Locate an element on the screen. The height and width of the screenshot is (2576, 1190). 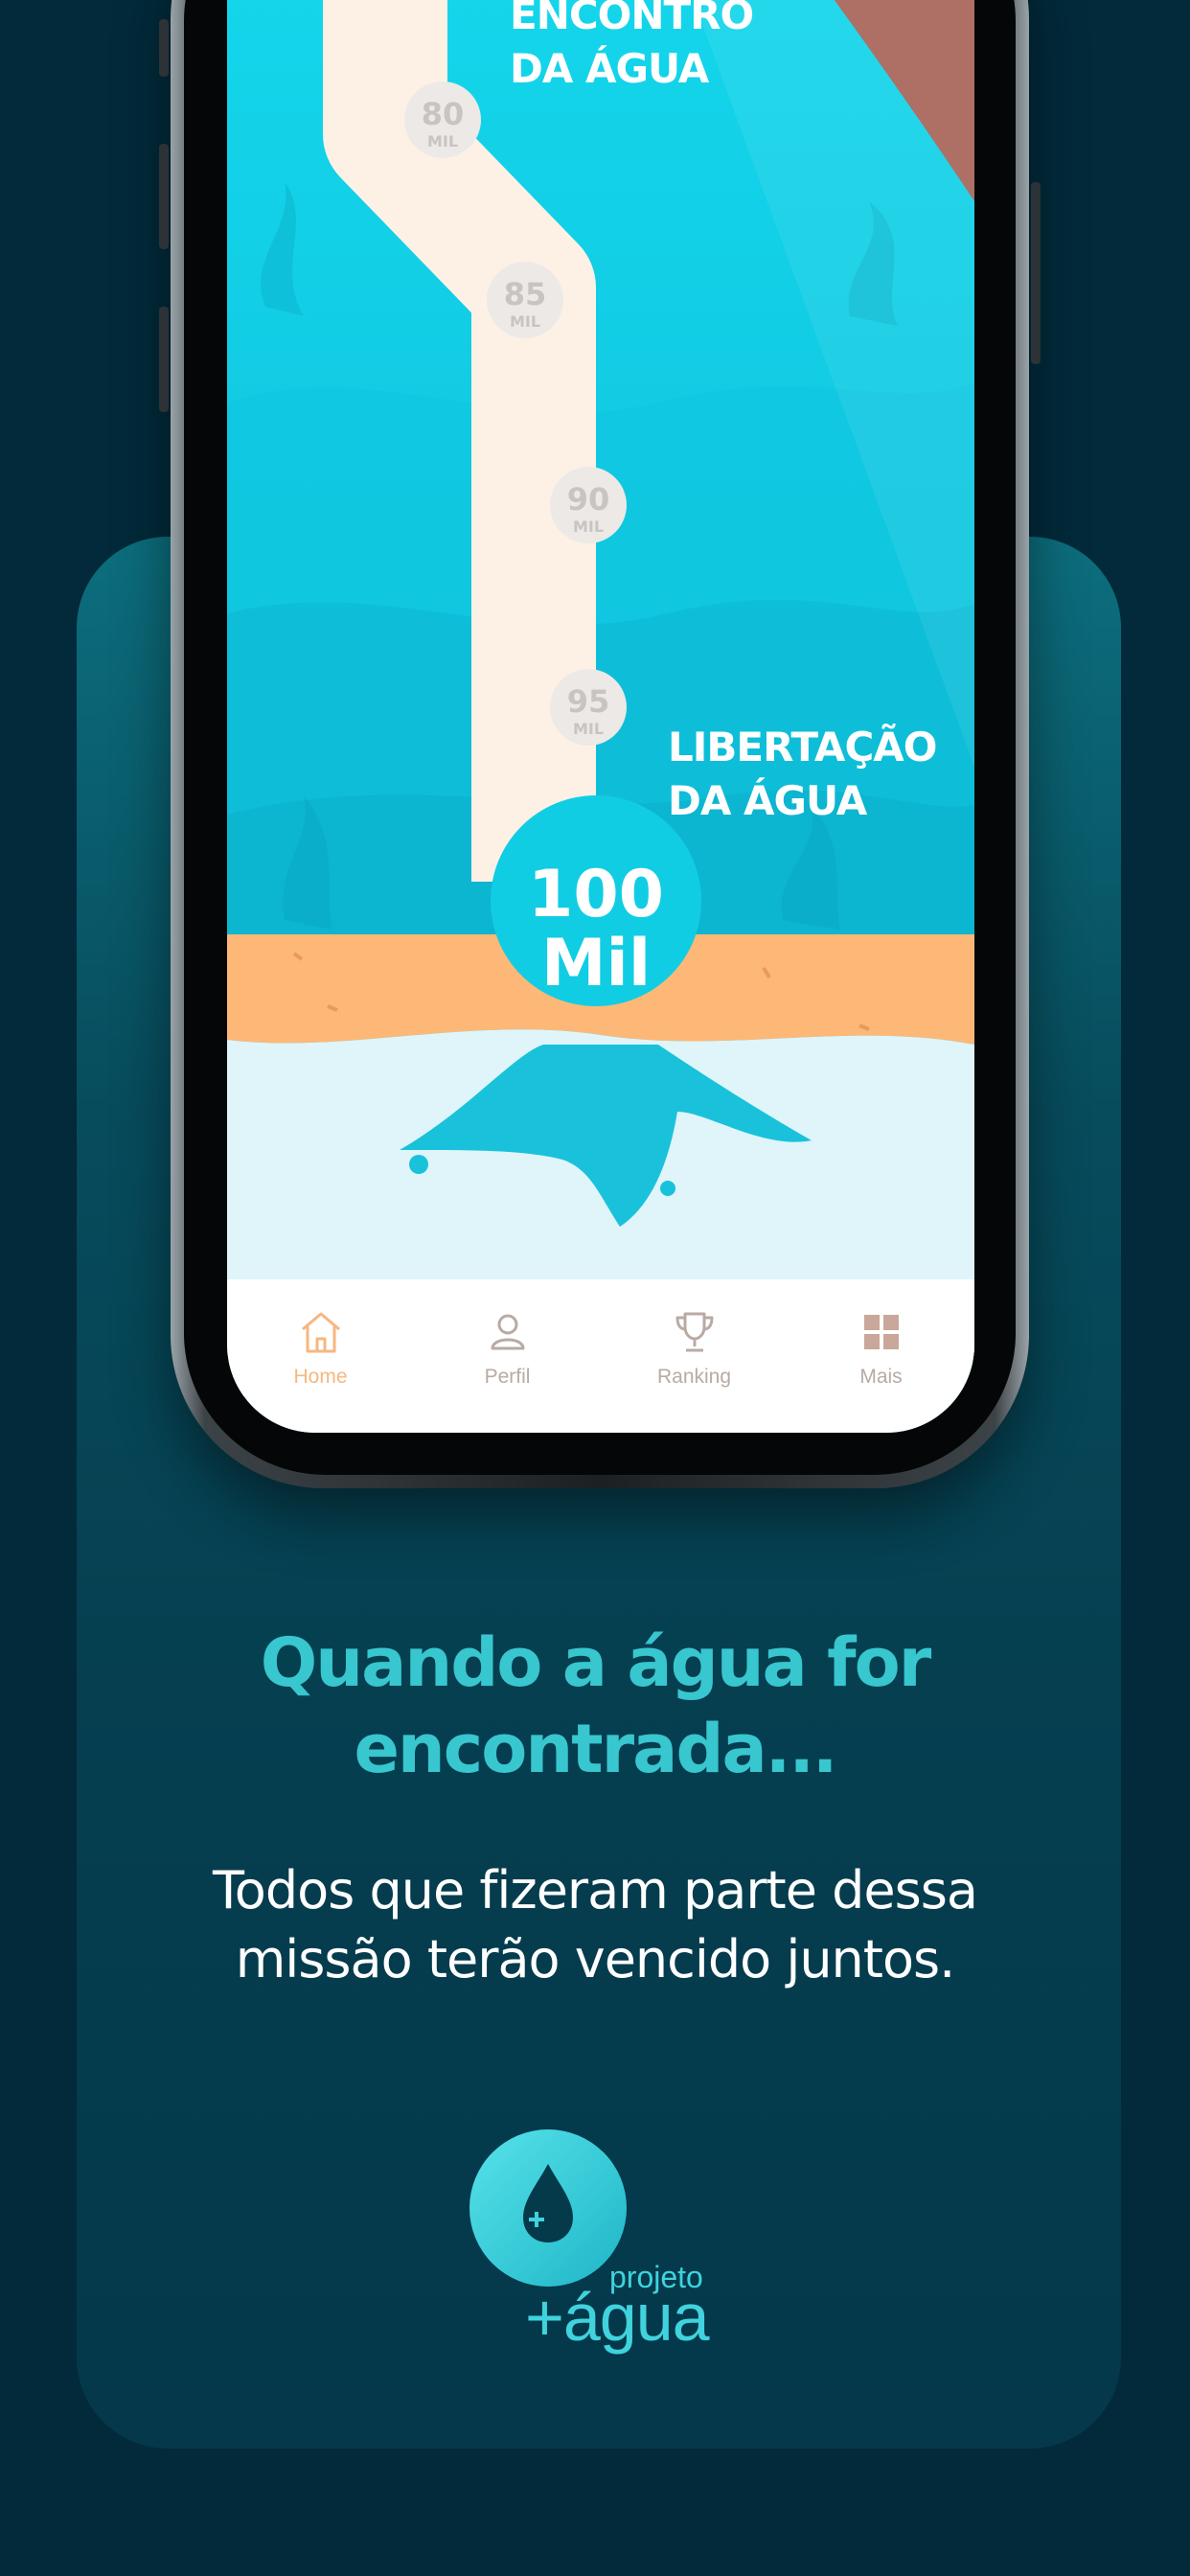
milestone-marker: 80 MIL is located at coordinates (443, 120).